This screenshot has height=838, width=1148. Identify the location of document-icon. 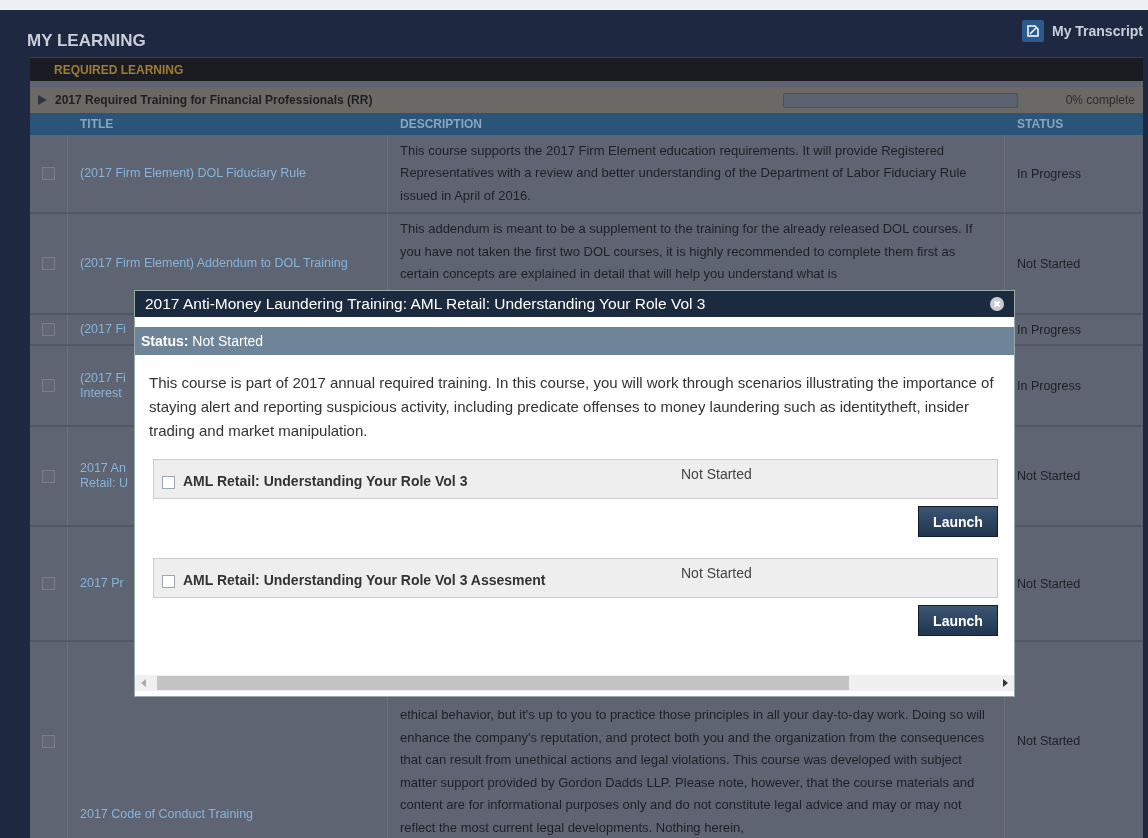
(1032, 31).